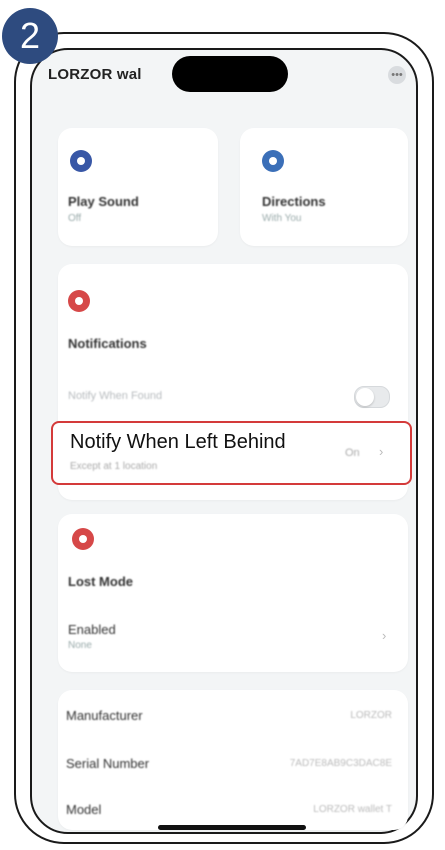 The height and width of the screenshot is (850, 445). Describe the element at coordinates (103, 201) in the screenshot. I see `play-sound-title: Play Sound` at that location.